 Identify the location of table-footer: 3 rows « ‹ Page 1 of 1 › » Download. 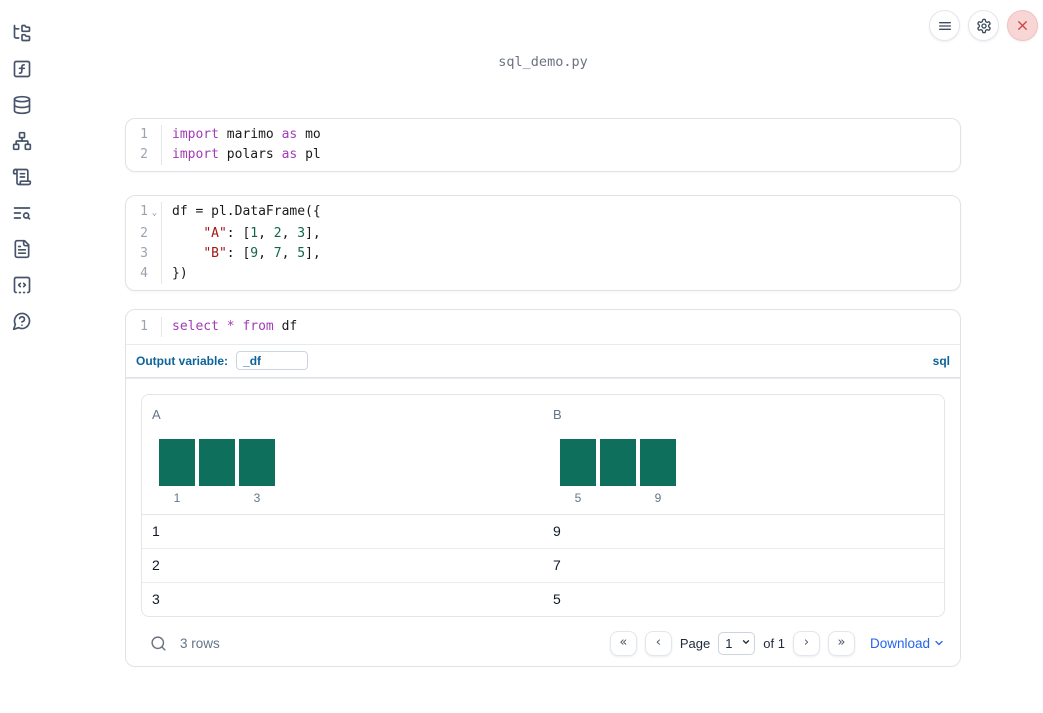
(543, 643).